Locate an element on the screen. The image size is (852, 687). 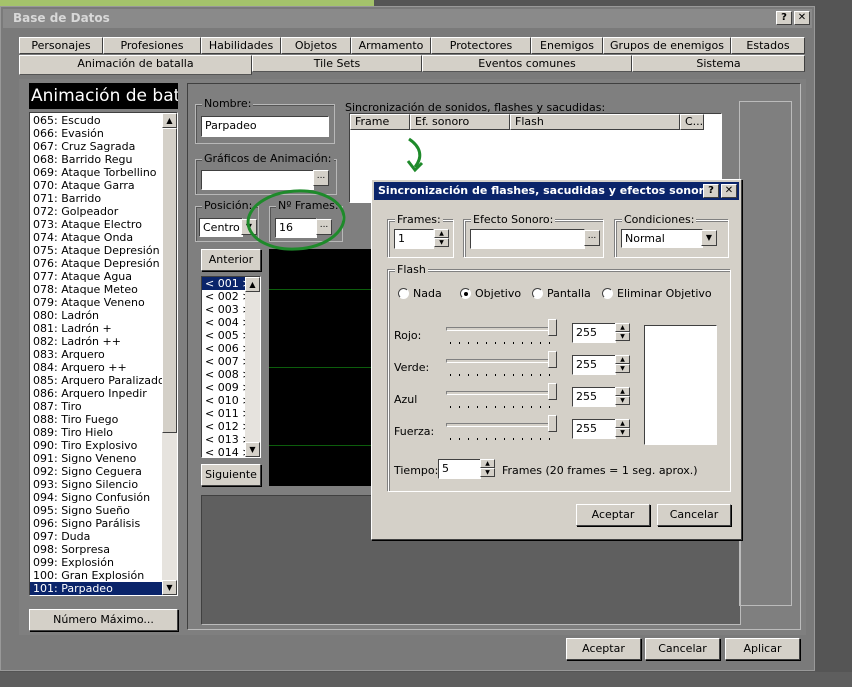
position-select: Centro is located at coordinates (221, 227).